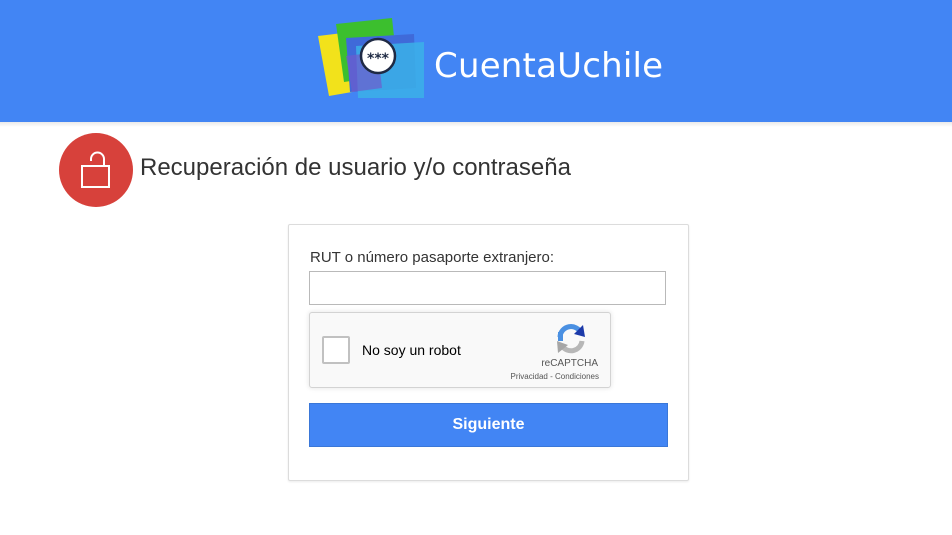 The image size is (952, 535). I want to click on page-title: Recuperación de usuario y/o contraseña, so click(355, 167).